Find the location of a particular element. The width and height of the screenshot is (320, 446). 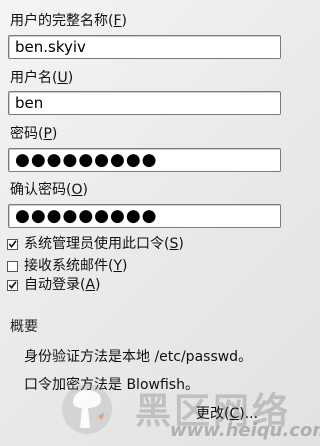

auto-login-checkbox is located at coordinates (12, 285).